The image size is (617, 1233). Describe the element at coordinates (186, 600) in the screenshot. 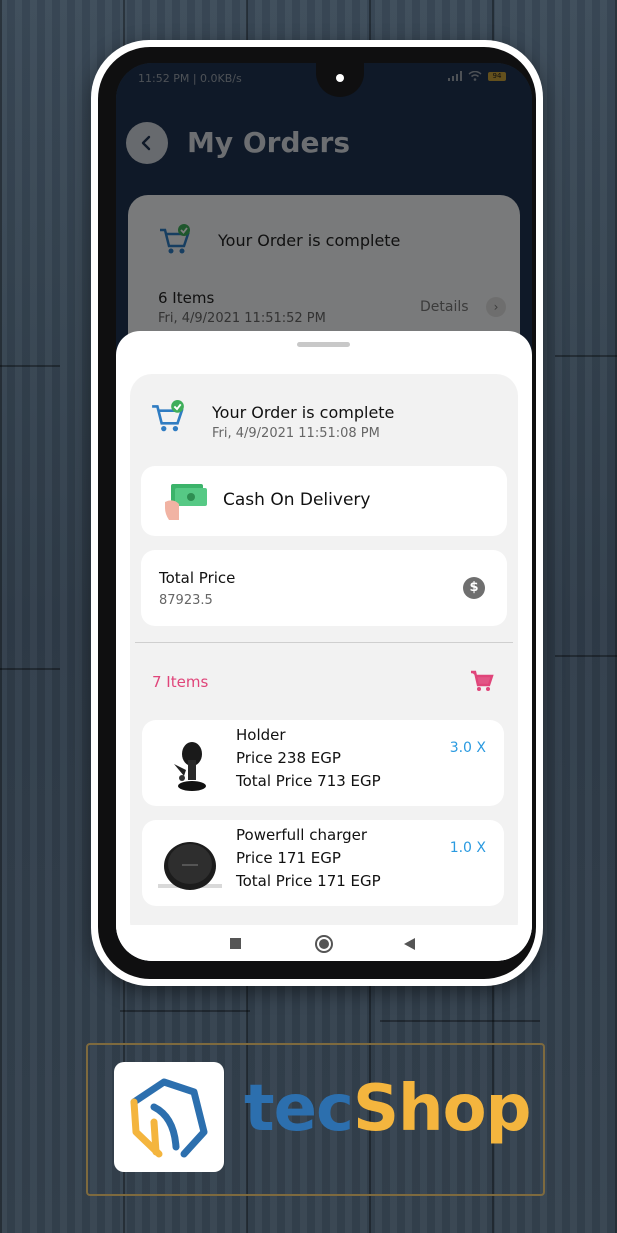

I see `total-price-value: 87923.5` at that location.